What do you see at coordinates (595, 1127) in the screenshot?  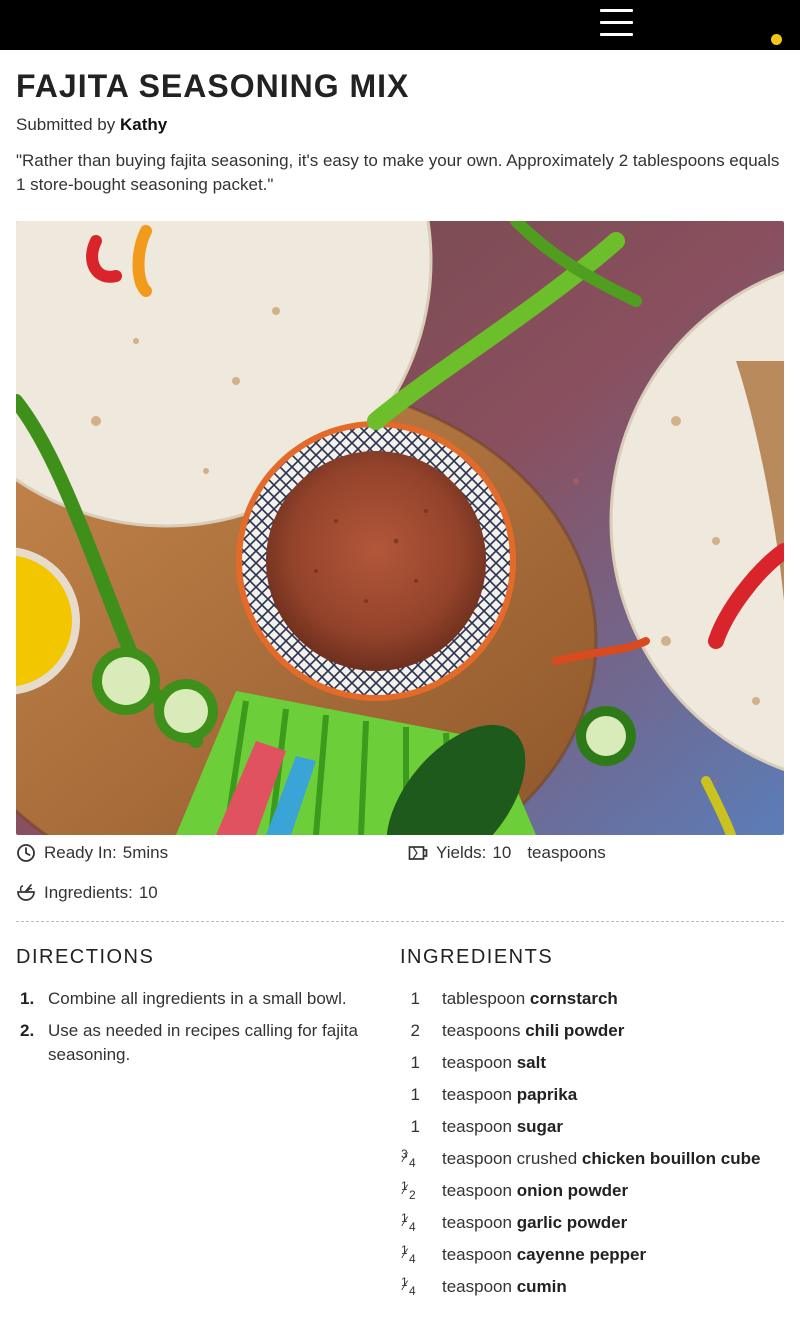 I see `ingredient-item: 1 teaspoon sugar` at bounding box center [595, 1127].